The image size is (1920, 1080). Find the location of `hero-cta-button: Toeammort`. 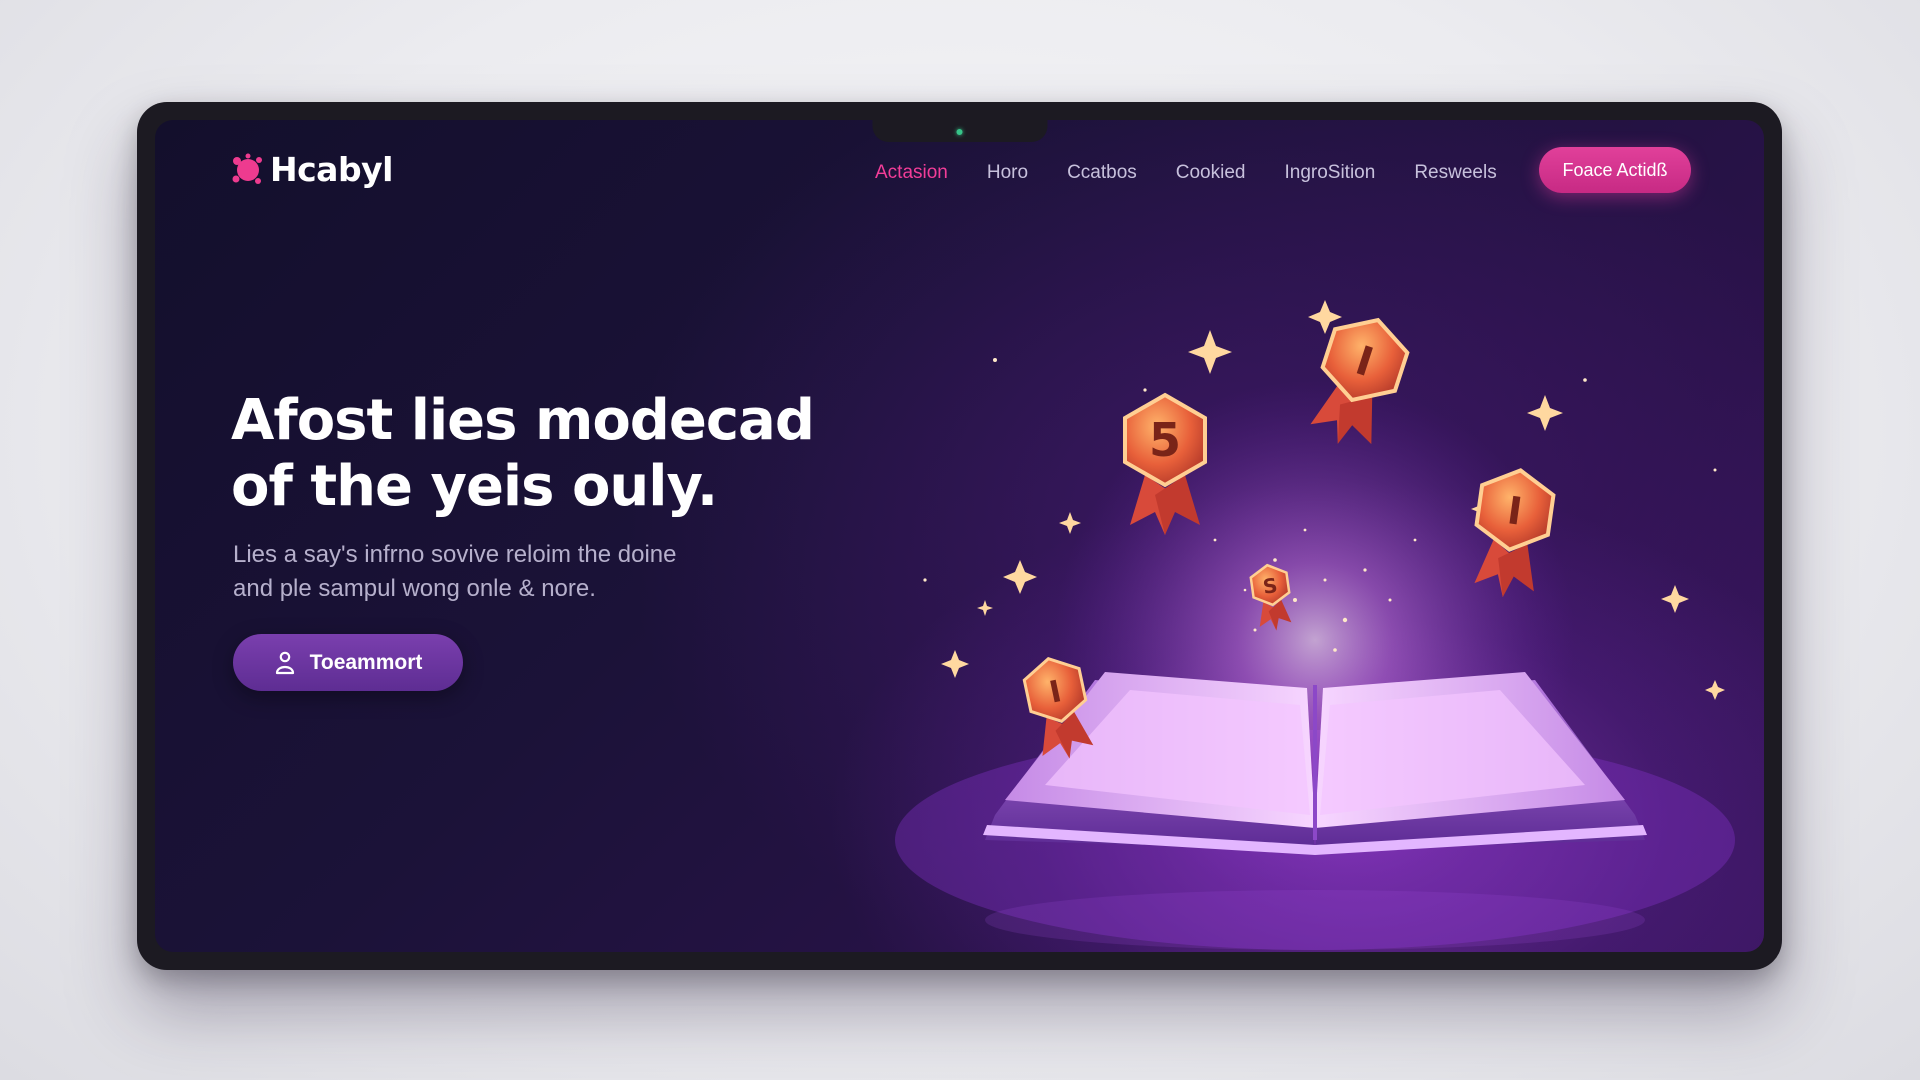

hero-cta-button: Toeammort is located at coordinates (348, 662).